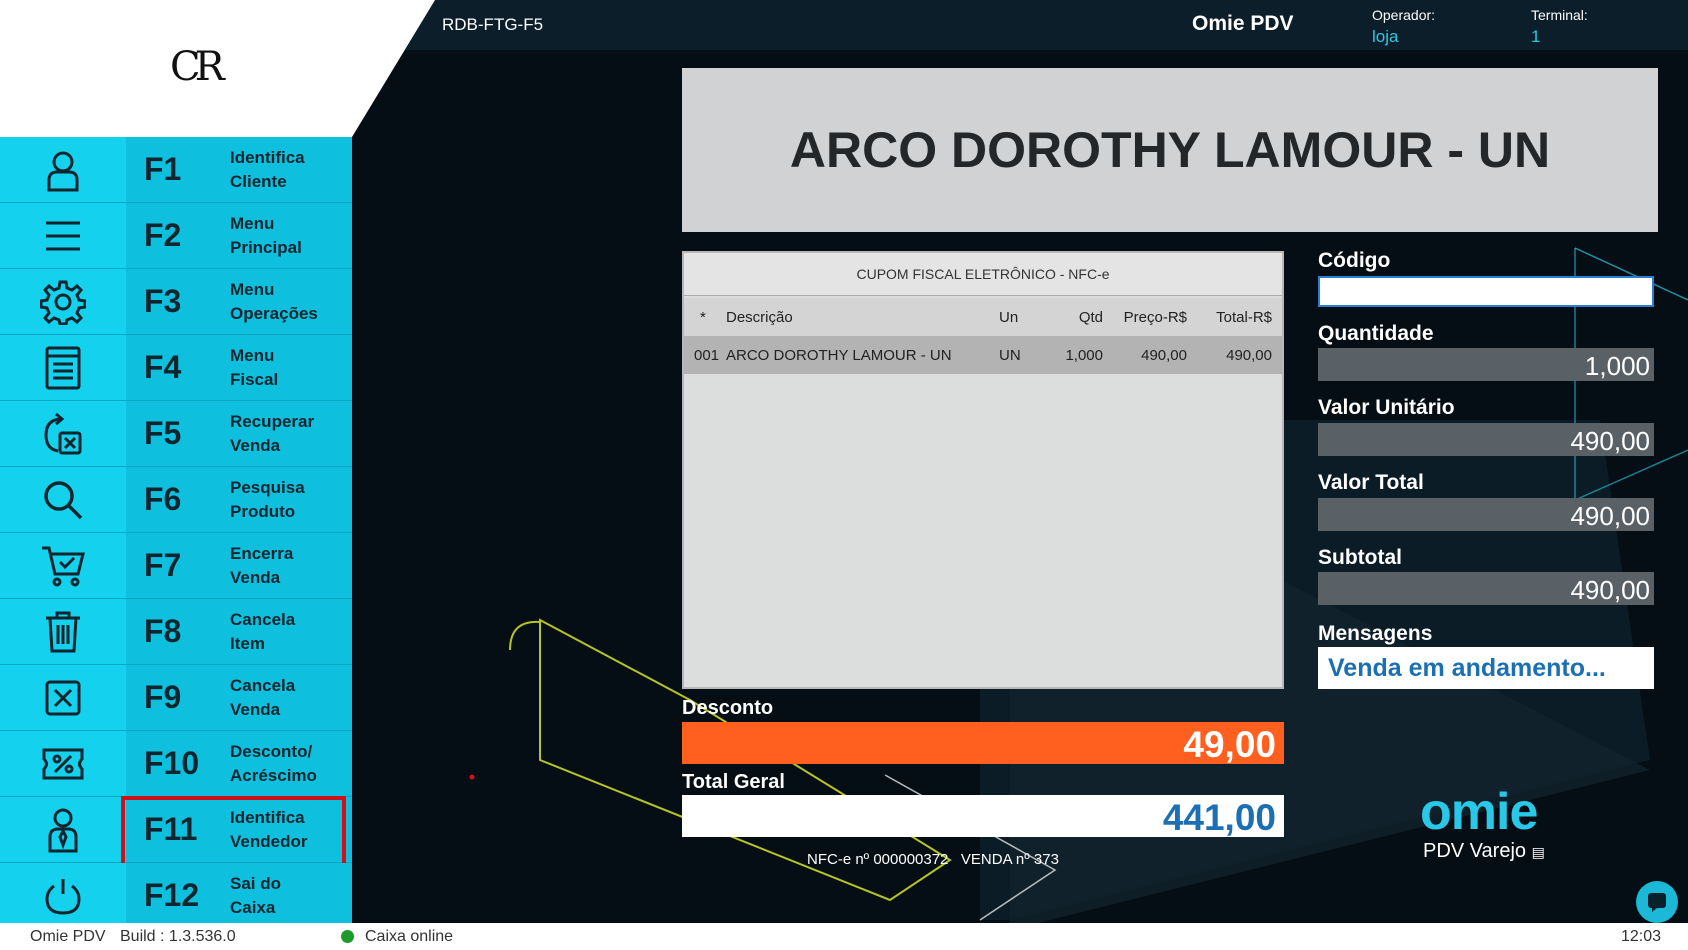 The image size is (1688, 950). I want to click on search-icon, so click(63, 499).